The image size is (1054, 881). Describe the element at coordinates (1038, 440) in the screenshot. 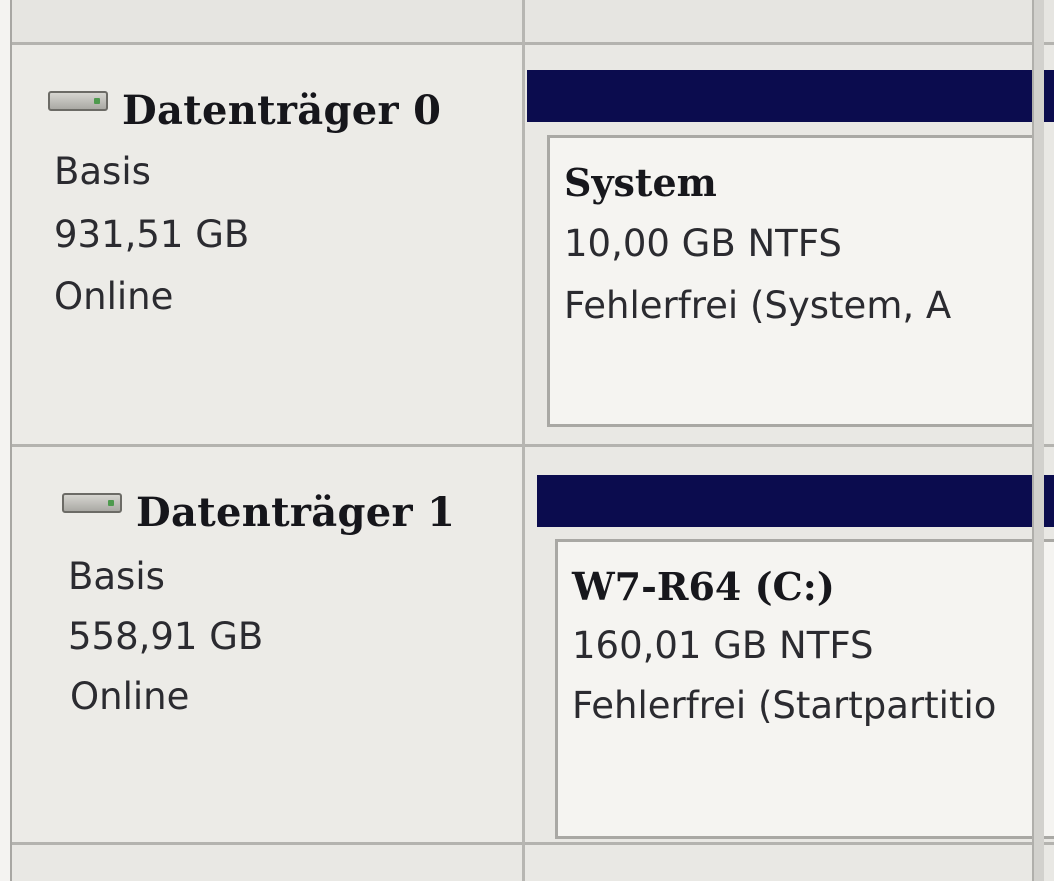

I see `right-edge-scroll` at that location.